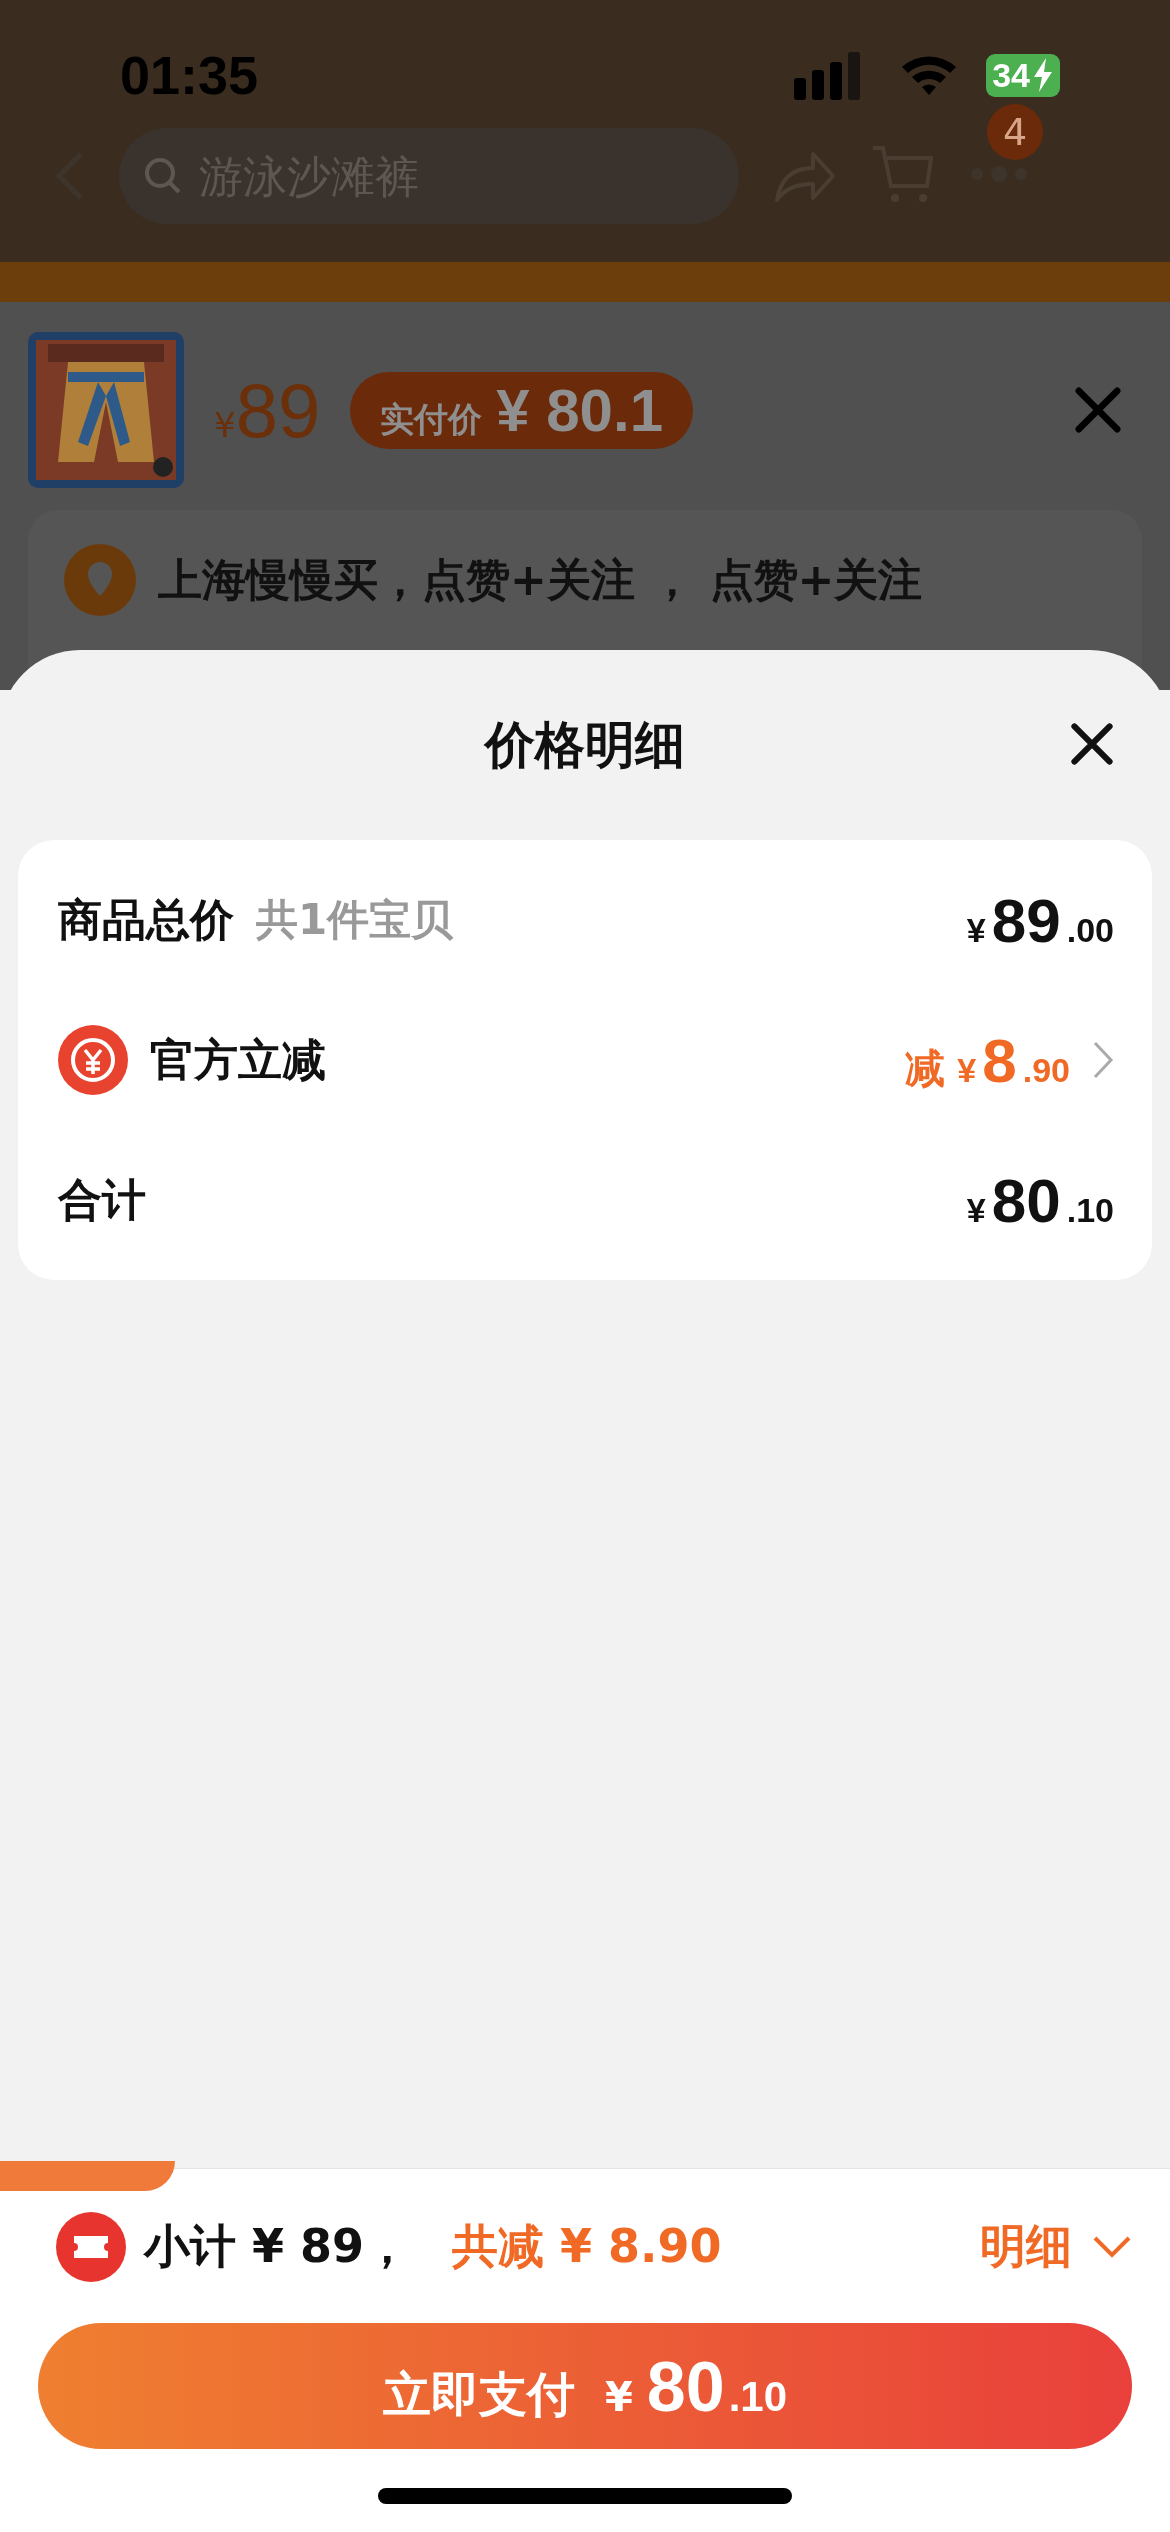  Describe the element at coordinates (355, 920) in the screenshot. I see `item-count: 共1件宝贝` at that location.